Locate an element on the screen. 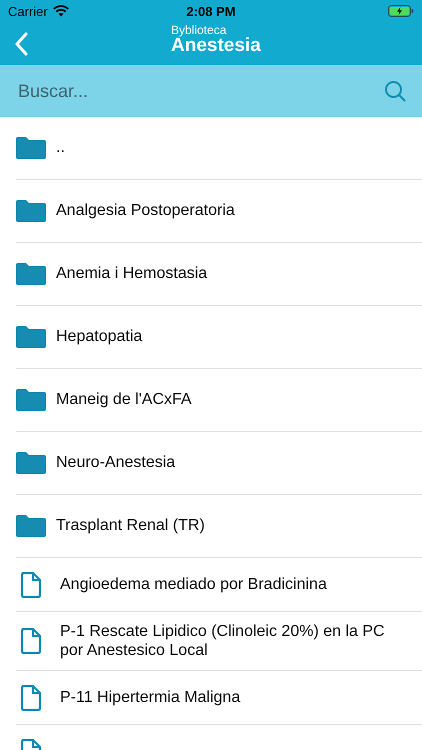  battery-charging-icon is located at coordinates (401, 11).